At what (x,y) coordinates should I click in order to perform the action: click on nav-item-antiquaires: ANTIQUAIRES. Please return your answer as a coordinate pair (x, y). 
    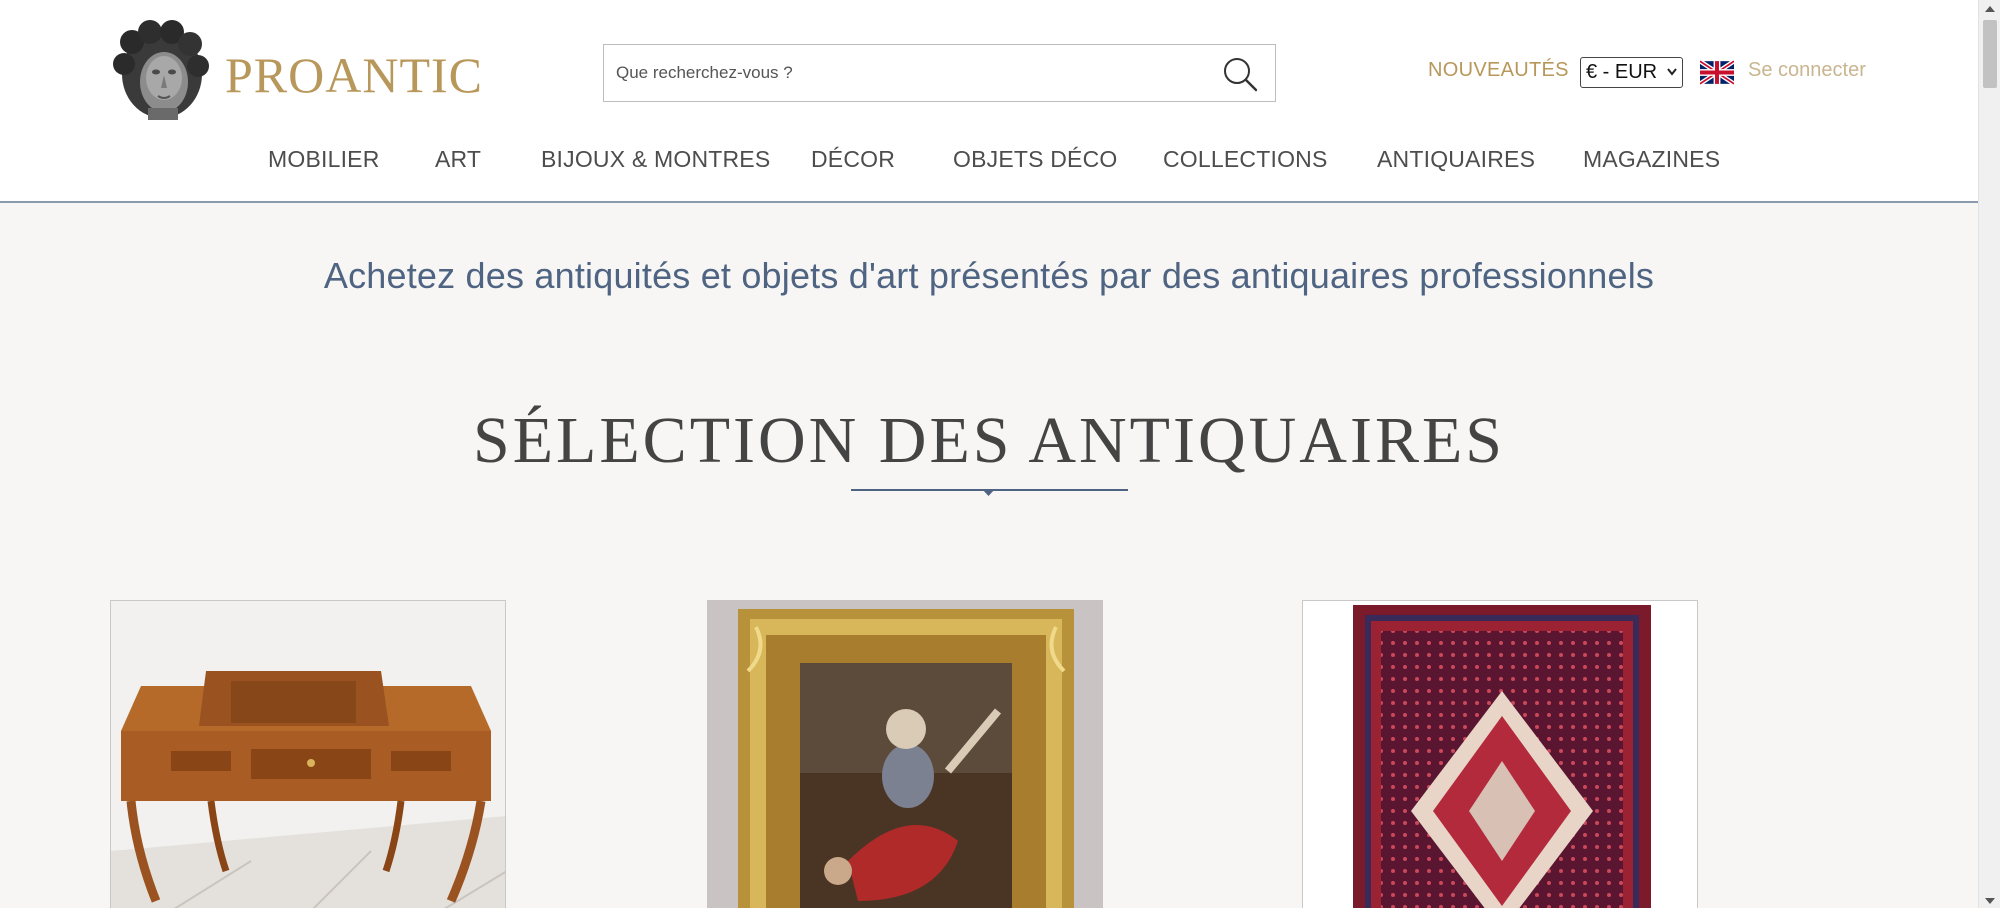
    Looking at the image, I should click on (1456, 159).